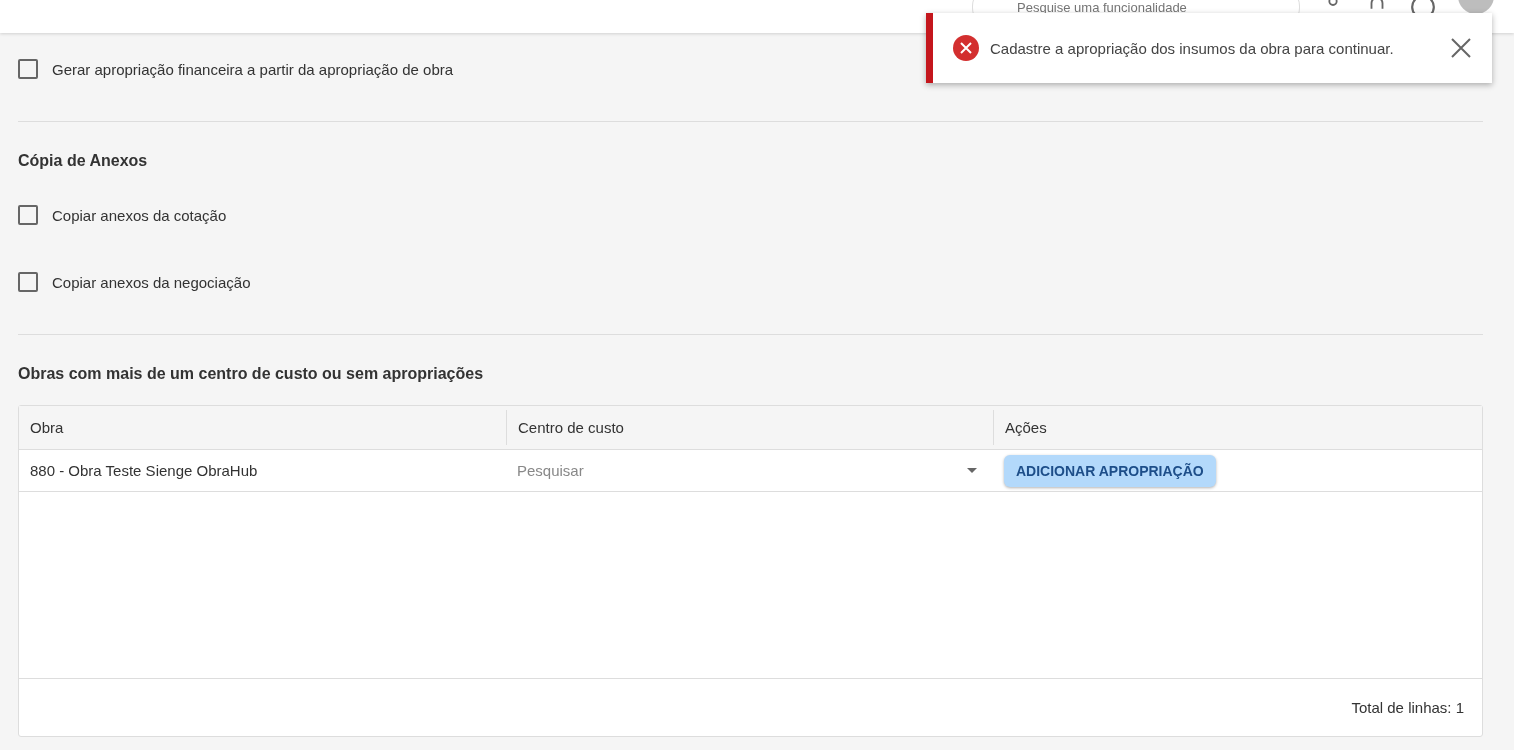 The width and height of the screenshot is (1514, 750). What do you see at coordinates (83, 161) in the screenshot?
I see `section-title: Cópia de Anexos` at bounding box center [83, 161].